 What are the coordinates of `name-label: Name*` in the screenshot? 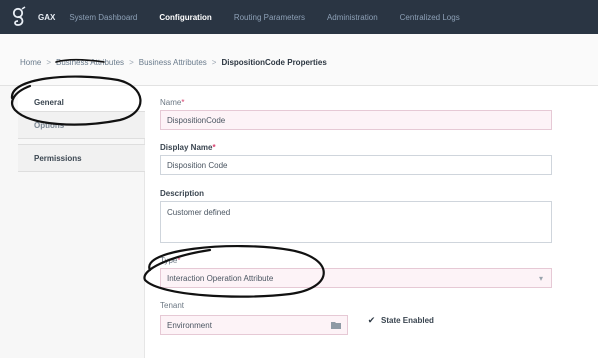 It's located at (172, 102).